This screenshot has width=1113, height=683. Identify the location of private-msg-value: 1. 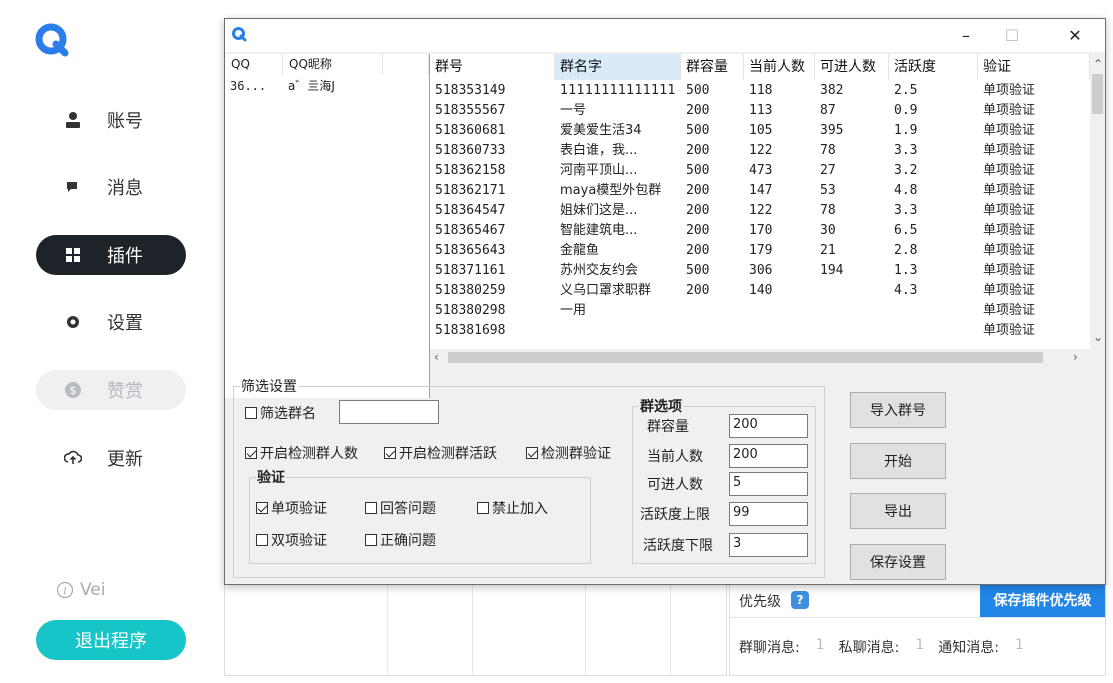
(919, 647).